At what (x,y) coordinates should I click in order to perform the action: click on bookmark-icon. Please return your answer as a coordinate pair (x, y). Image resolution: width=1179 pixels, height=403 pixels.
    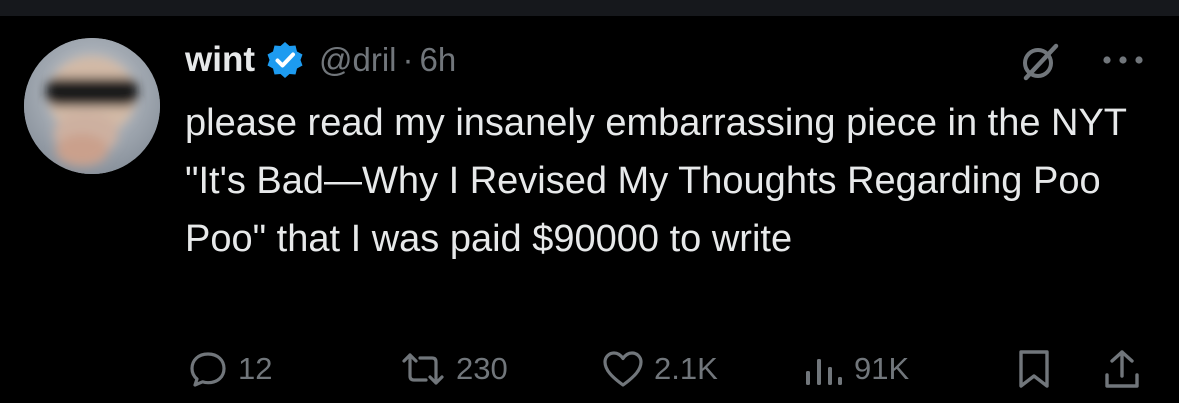
    Looking at the image, I should click on (1034, 369).